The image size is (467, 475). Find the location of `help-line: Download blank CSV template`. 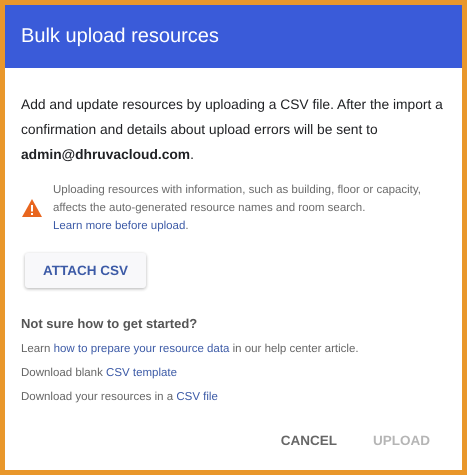

help-line: Download blank CSV template is located at coordinates (99, 373).